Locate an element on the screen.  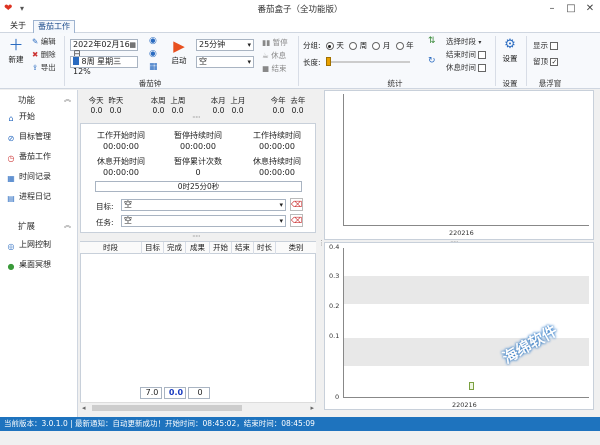
duration-select: 25分钟 ▾ is located at coordinates (225, 45).